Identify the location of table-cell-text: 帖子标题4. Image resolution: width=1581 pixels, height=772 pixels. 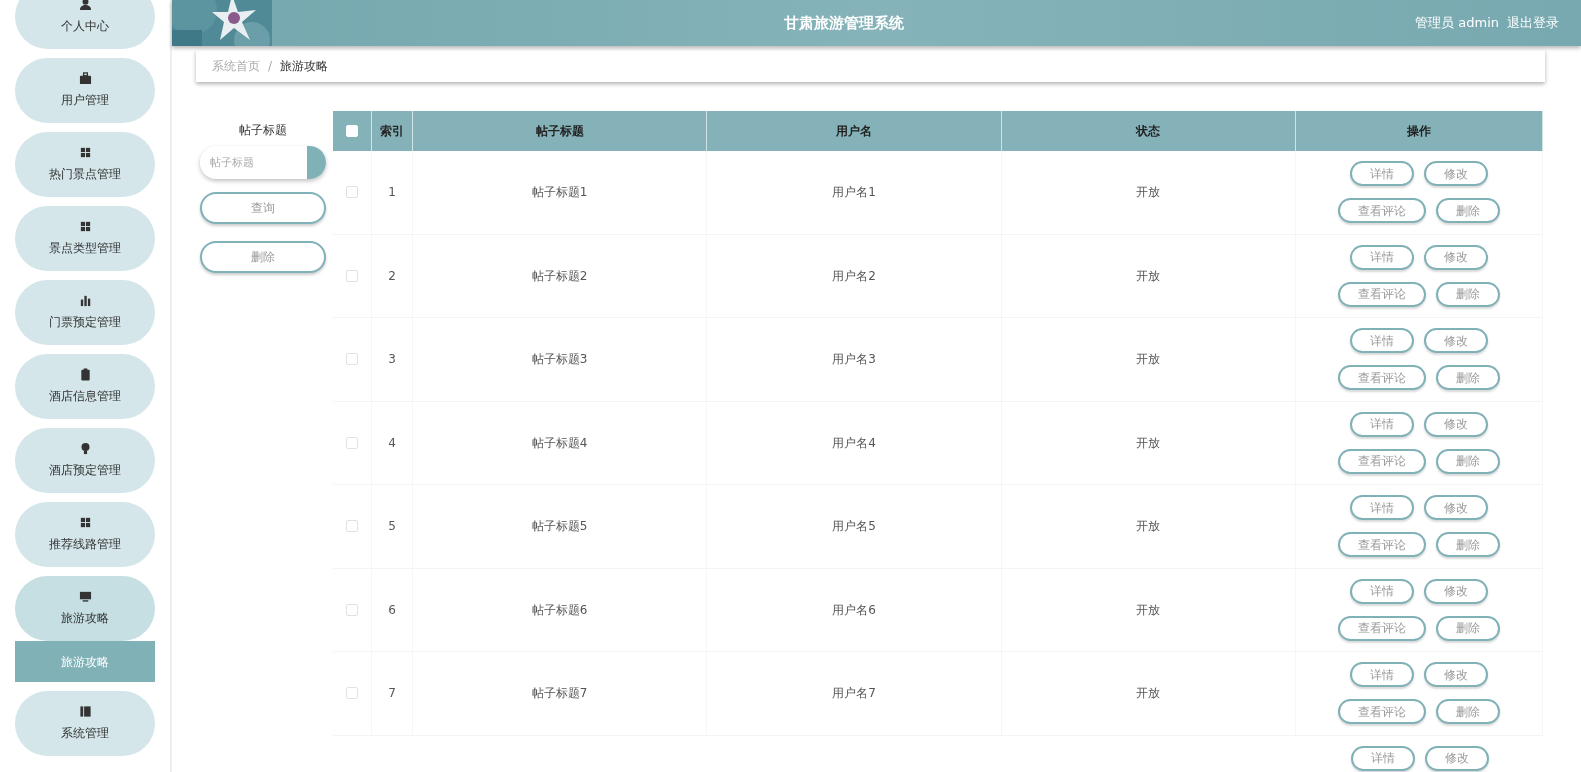
(559, 443).